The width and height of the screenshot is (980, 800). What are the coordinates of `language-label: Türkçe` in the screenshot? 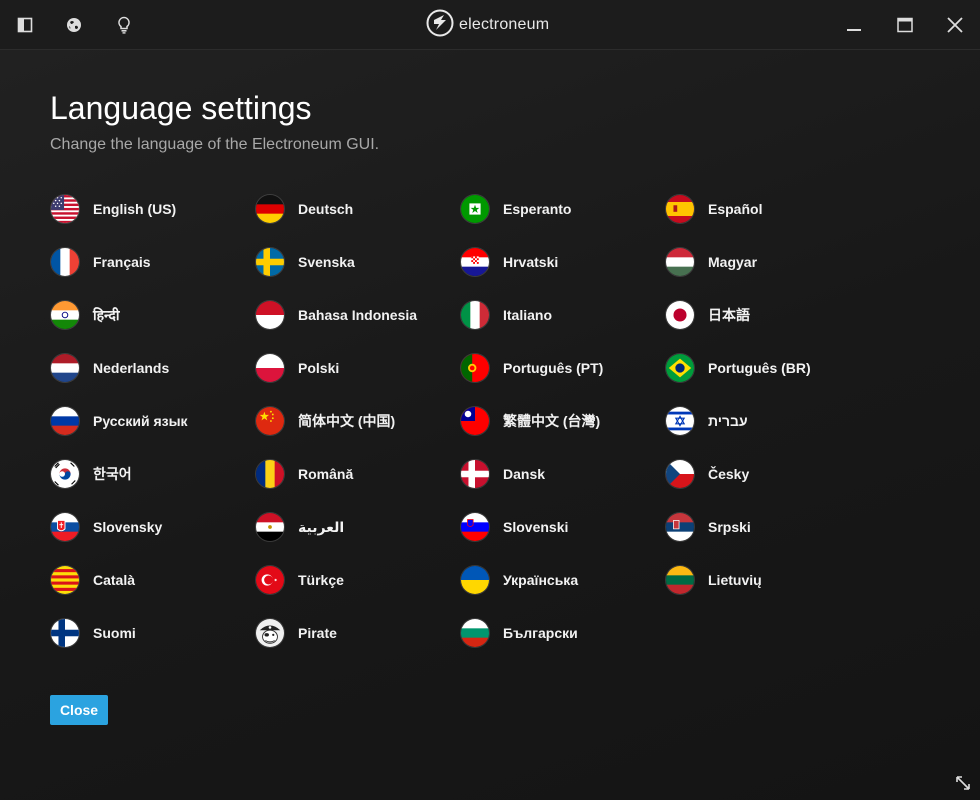 It's located at (321, 580).